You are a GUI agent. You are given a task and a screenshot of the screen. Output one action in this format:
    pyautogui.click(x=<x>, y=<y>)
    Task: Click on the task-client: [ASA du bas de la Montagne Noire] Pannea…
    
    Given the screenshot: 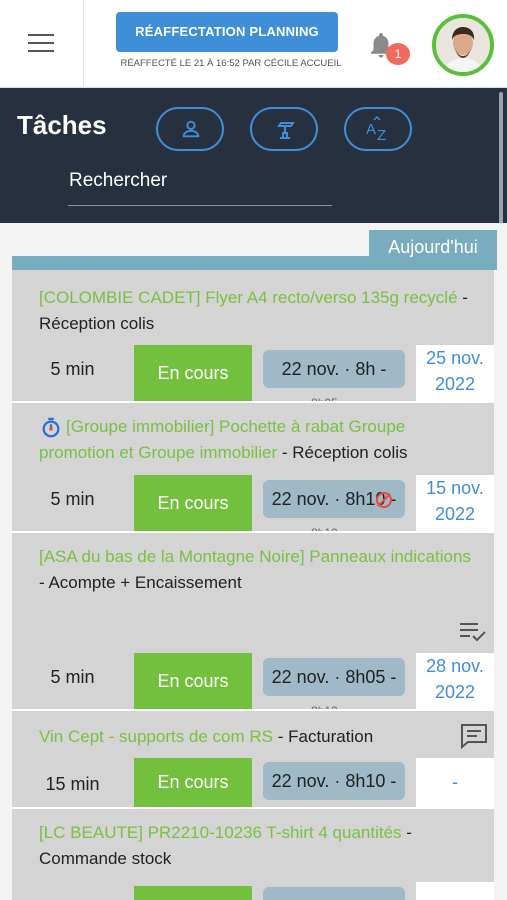 What is the action you would take?
    pyautogui.click(x=255, y=556)
    